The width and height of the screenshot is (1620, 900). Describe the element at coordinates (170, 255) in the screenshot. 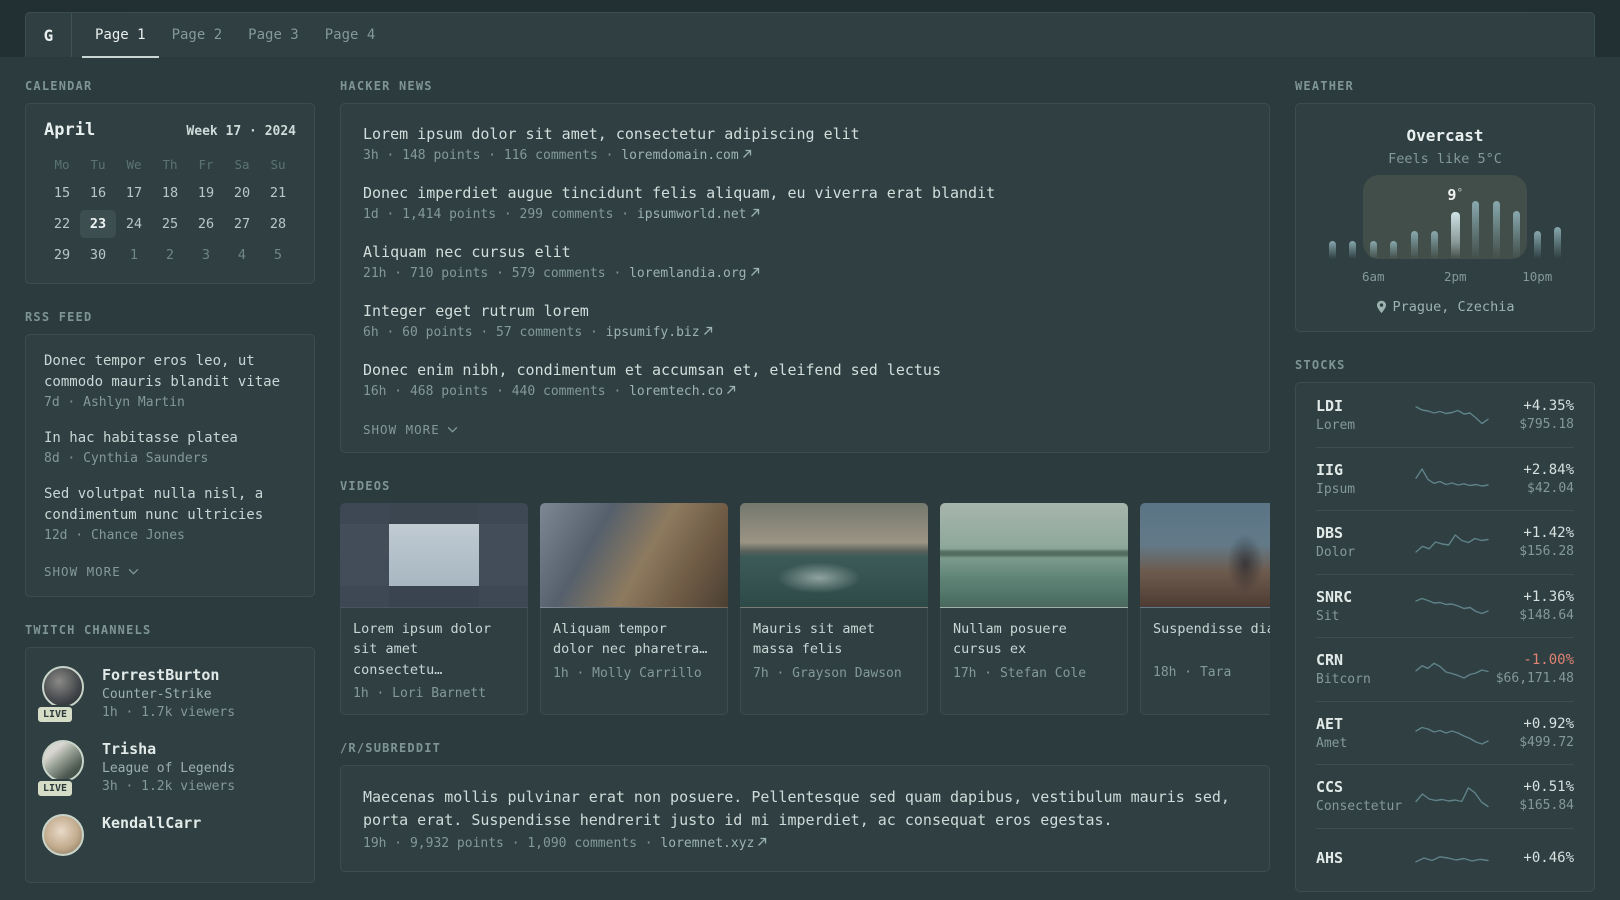

I see `calendar-day: 2` at that location.